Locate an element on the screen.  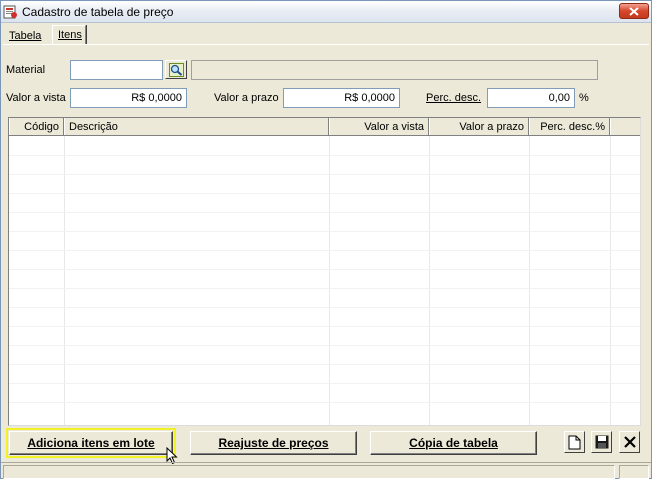
perc-desc-input: 0,00 is located at coordinates (531, 98).